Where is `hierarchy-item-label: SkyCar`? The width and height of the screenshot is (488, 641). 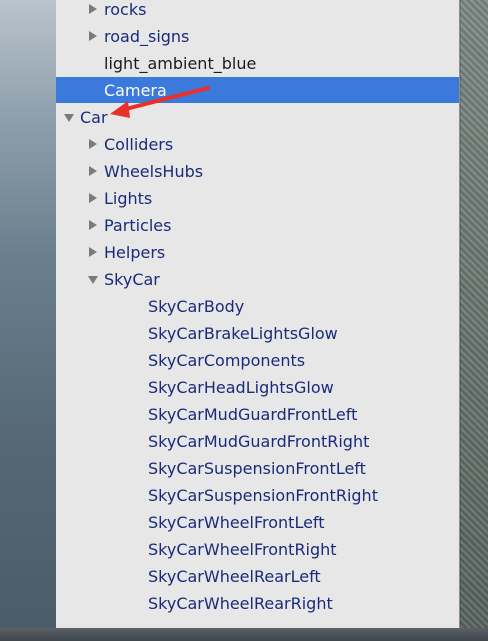 hierarchy-item-label: SkyCar is located at coordinates (132, 279).